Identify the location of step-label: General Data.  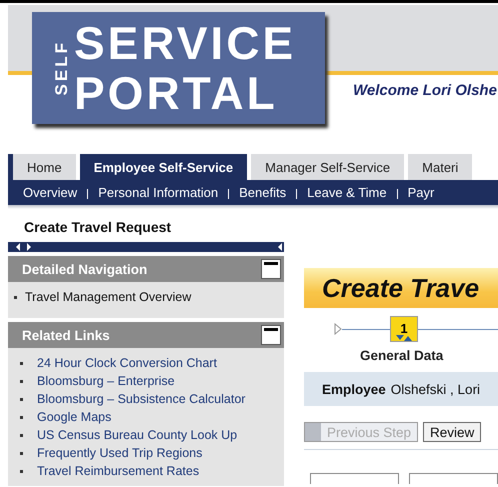
(402, 355).